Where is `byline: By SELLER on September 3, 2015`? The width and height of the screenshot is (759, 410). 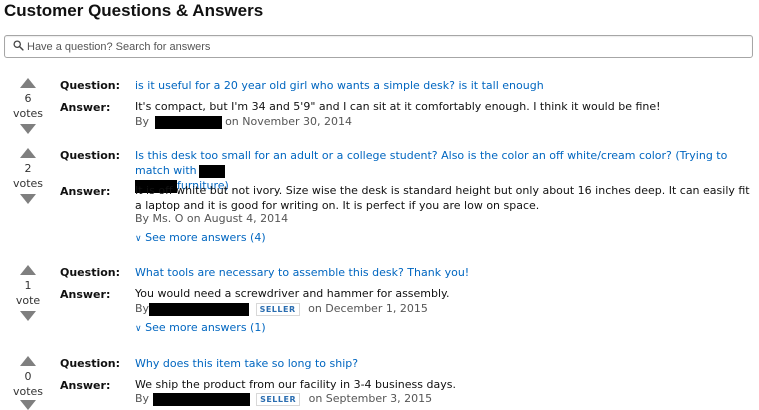
byline: By SELLER on September 3, 2015 is located at coordinates (283, 398).